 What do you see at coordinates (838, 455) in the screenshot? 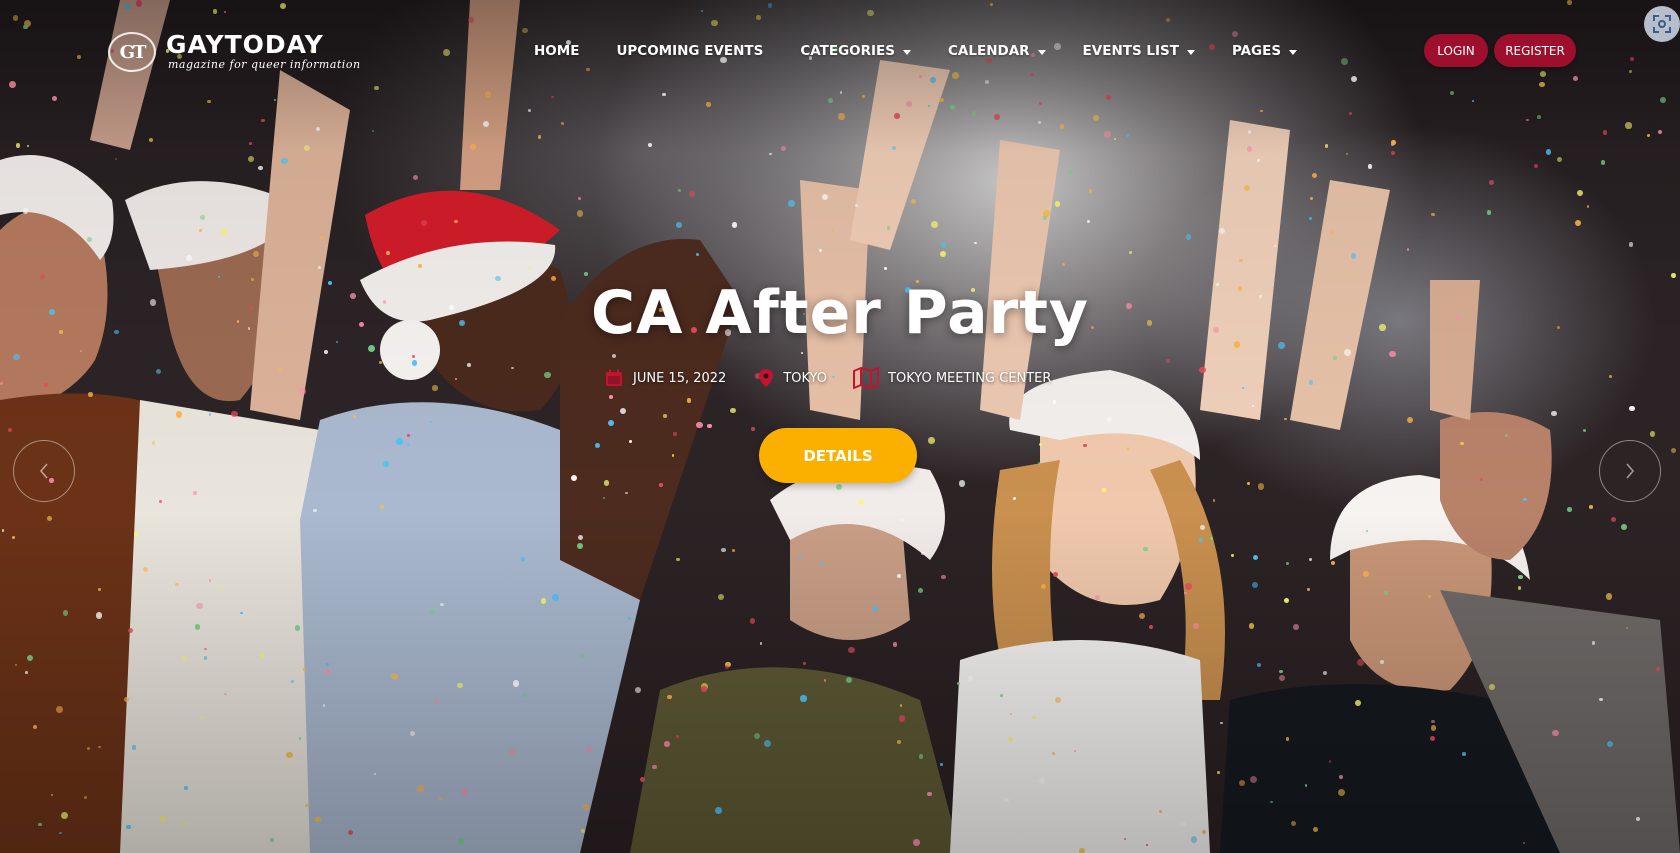
I see `details-button: DETAILS` at bounding box center [838, 455].